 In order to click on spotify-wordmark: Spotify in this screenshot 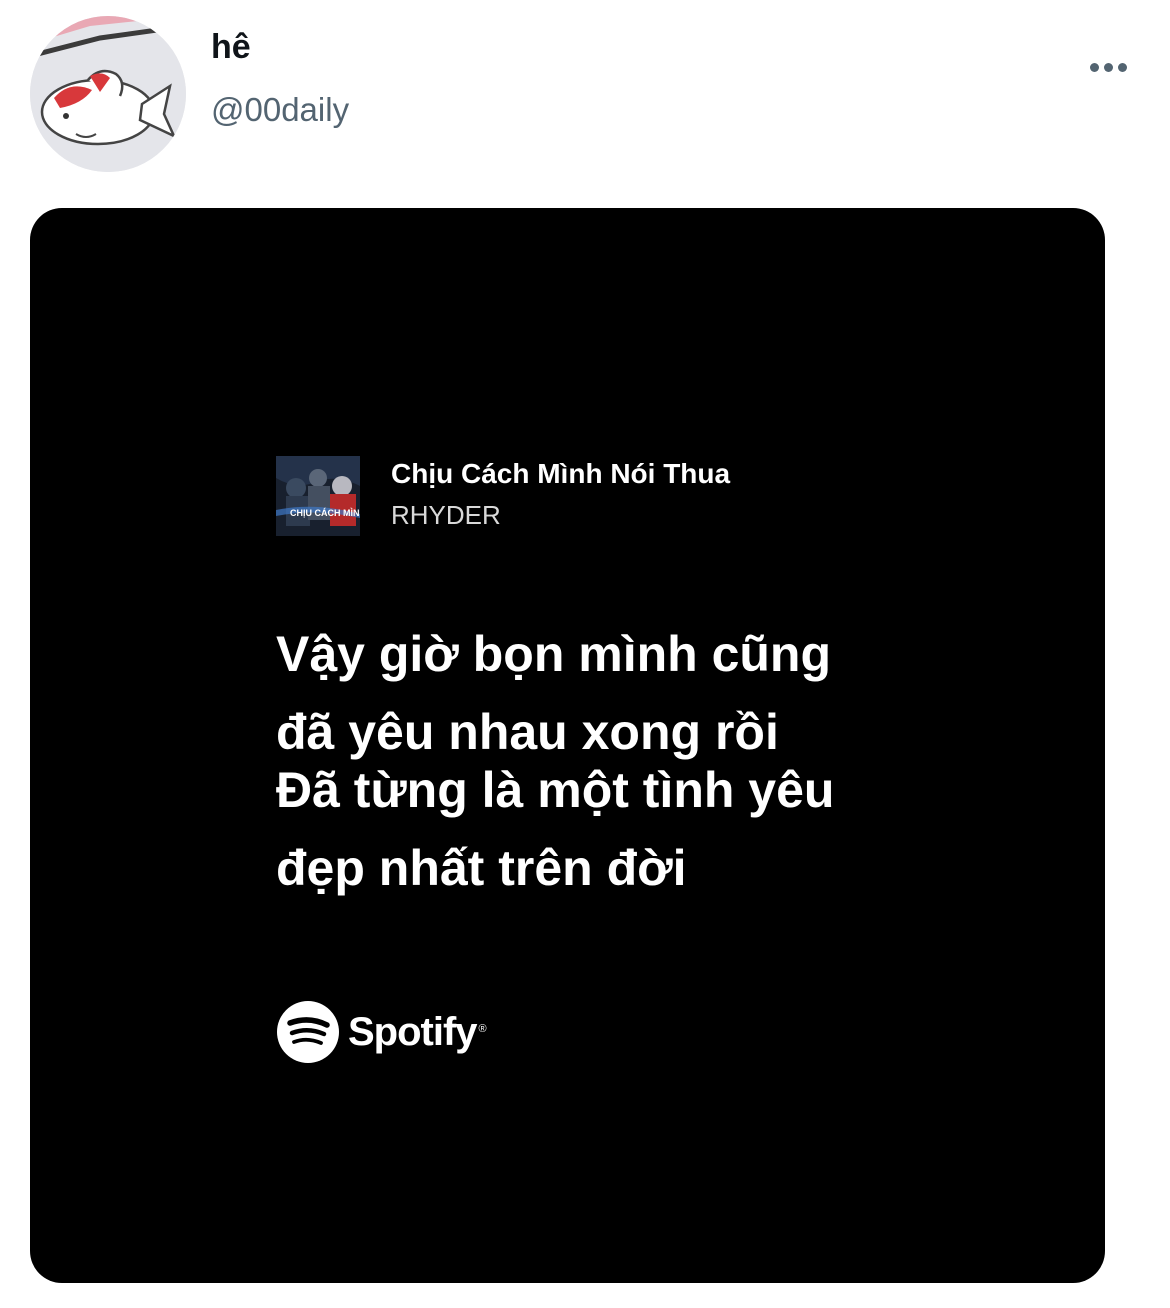, I will do `click(413, 1031)`.